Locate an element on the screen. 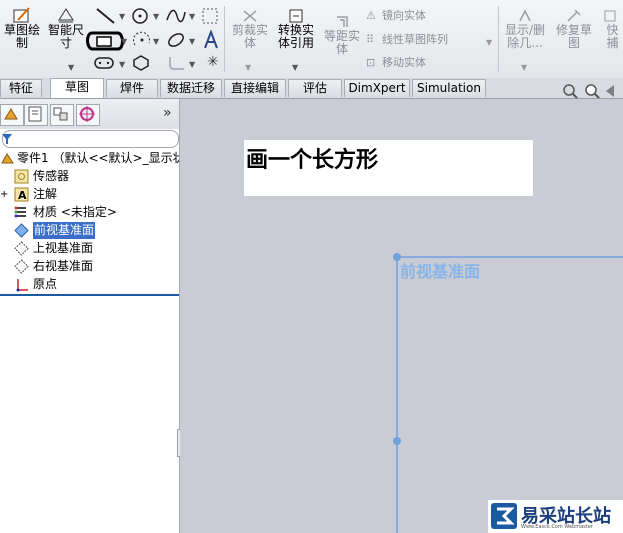 The width and height of the screenshot is (623, 533). tree-root-part: 零件1 （默认<<默认>_显示状态 is located at coordinates (89, 158).